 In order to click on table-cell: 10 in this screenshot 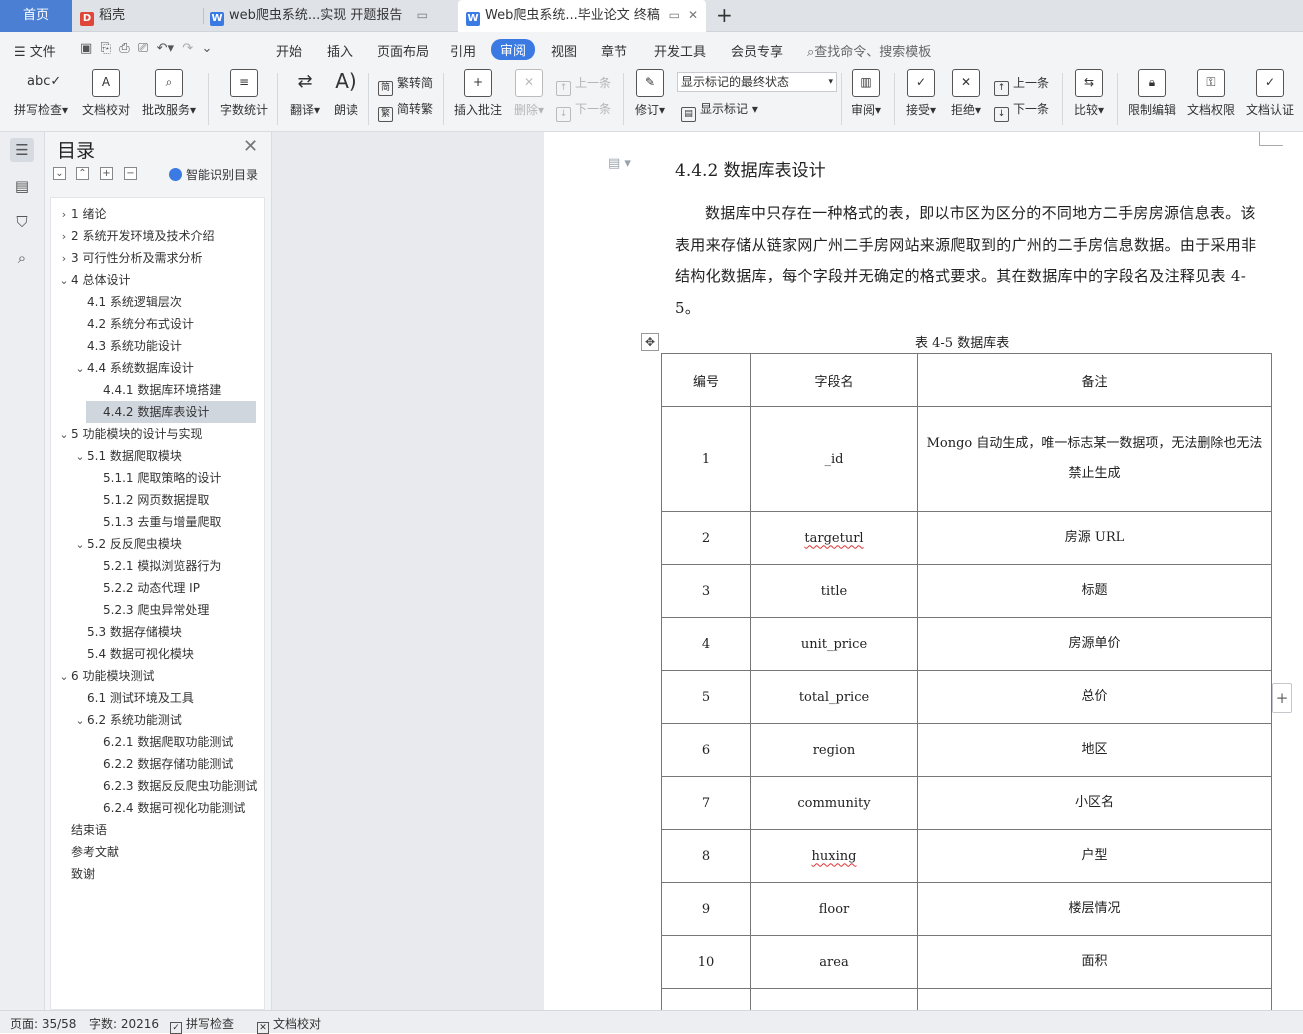, I will do `click(706, 962)`.